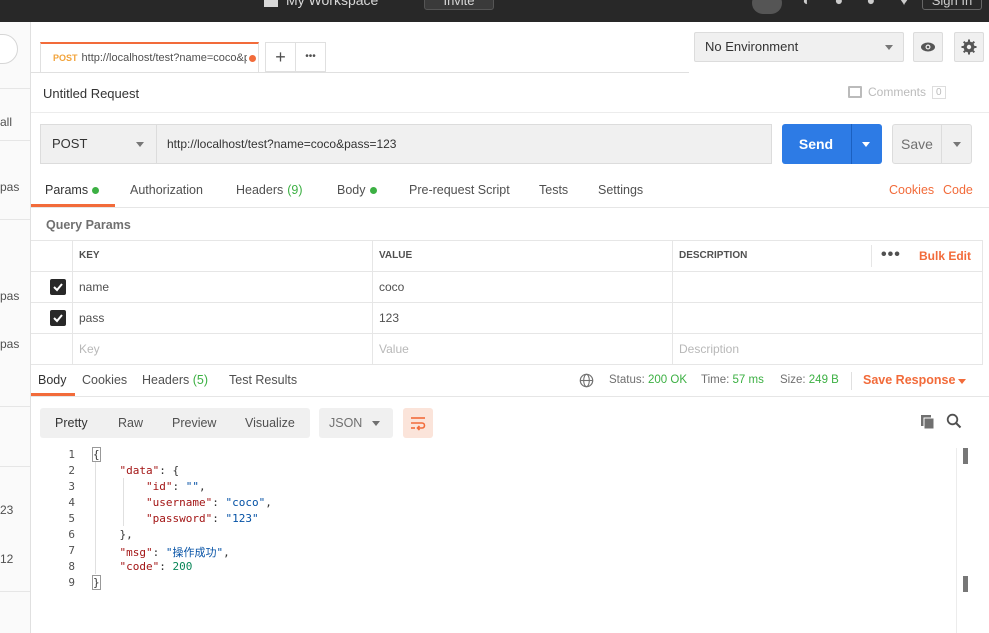 The width and height of the screenshot is (989, 633). Describe the element at coordinates (310, 57) in the screenshot. I see `tab-more-button: •••` at that location.